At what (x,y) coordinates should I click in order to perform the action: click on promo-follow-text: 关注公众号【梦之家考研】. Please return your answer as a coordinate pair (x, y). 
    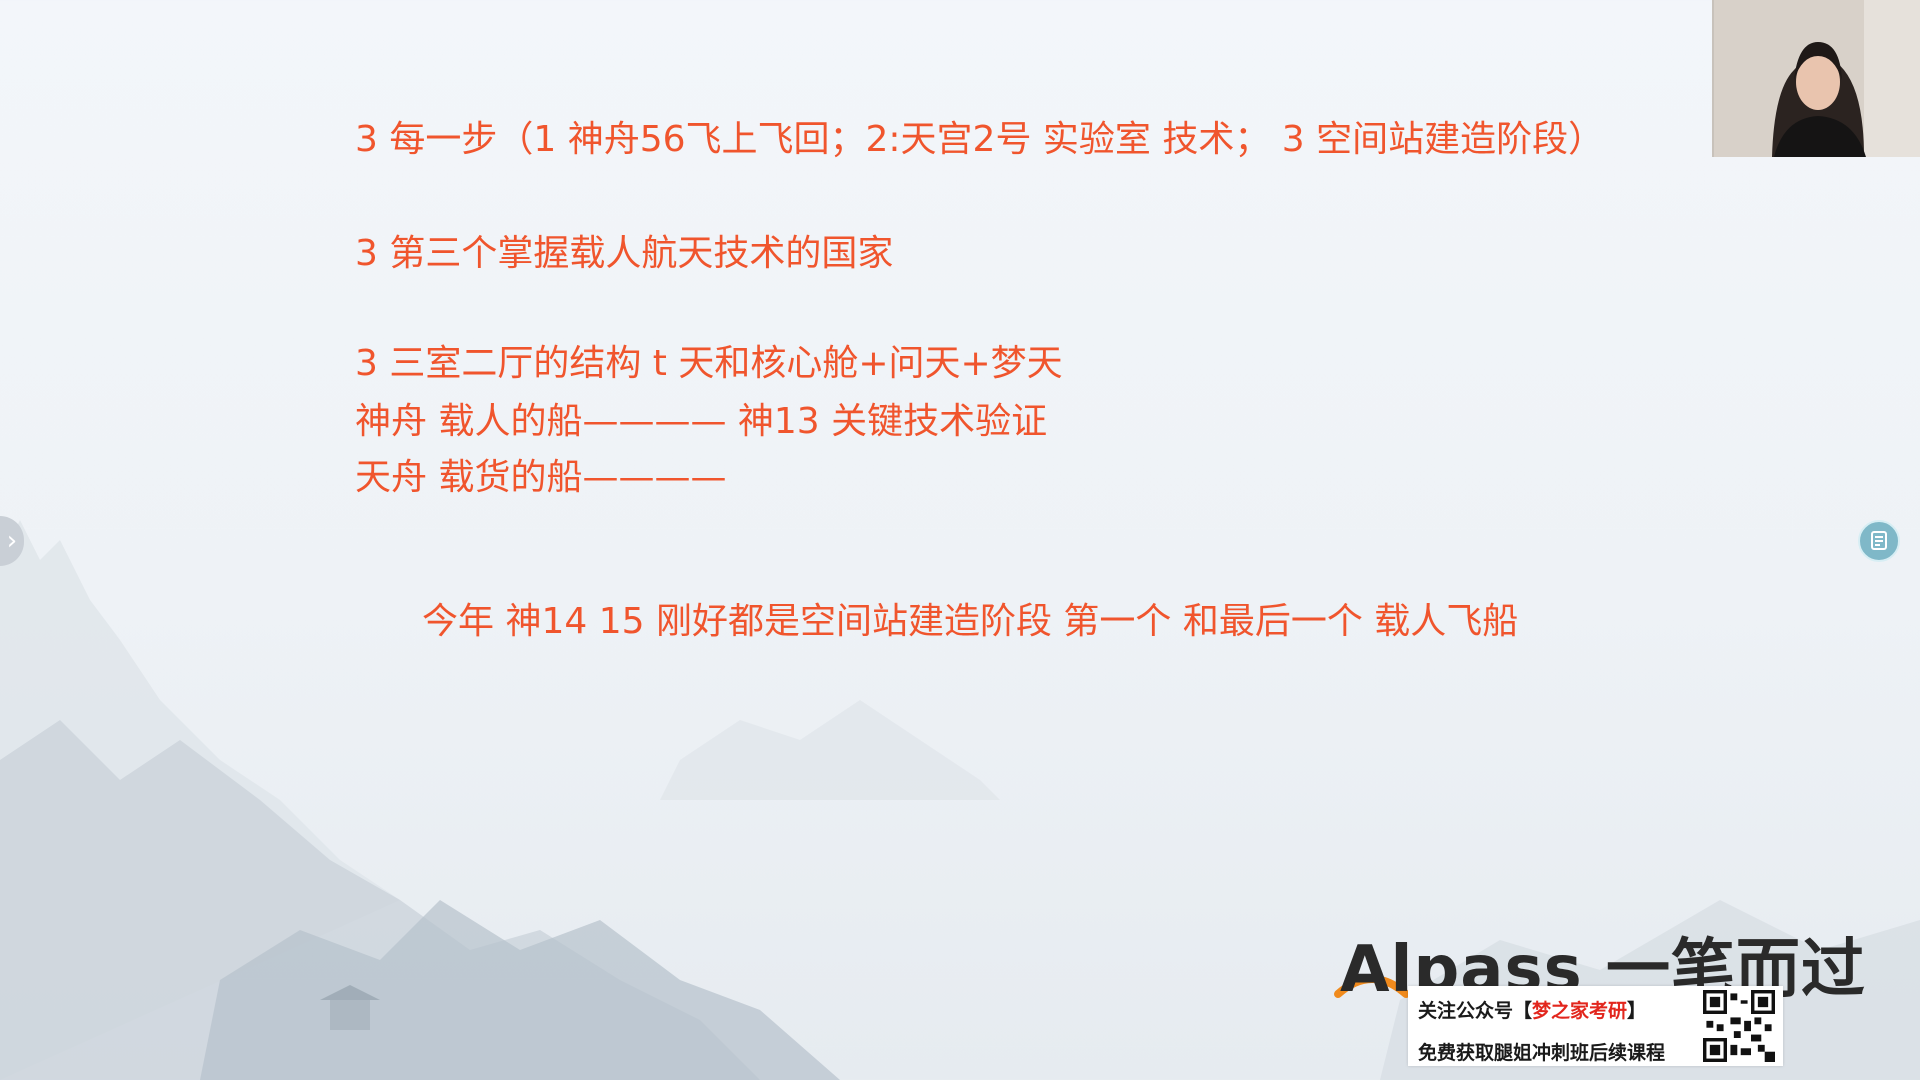
    Looking at the image, I should click on (1532, 1011).